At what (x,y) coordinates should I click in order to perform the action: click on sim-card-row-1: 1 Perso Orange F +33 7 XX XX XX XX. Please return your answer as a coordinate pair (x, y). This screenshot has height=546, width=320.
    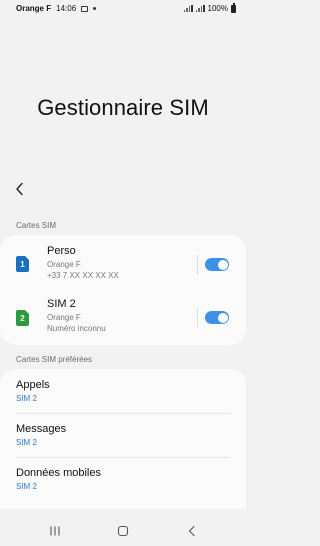
    Looking at the image, I should click on (123, 265).